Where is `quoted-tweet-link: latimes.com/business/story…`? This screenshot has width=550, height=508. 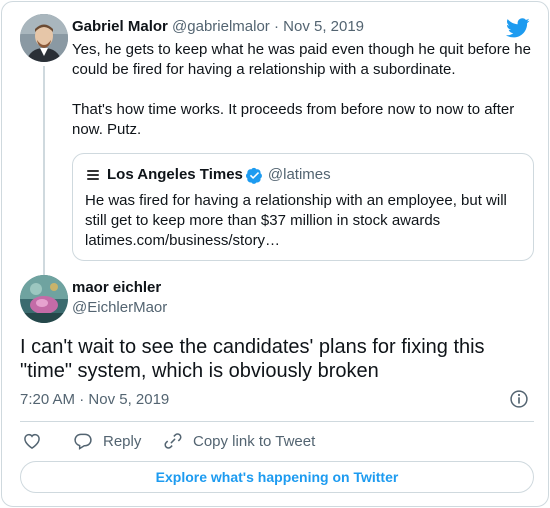 quoted-tweet-link: latimes.com/business/story… is located at coordinates (300, 241).